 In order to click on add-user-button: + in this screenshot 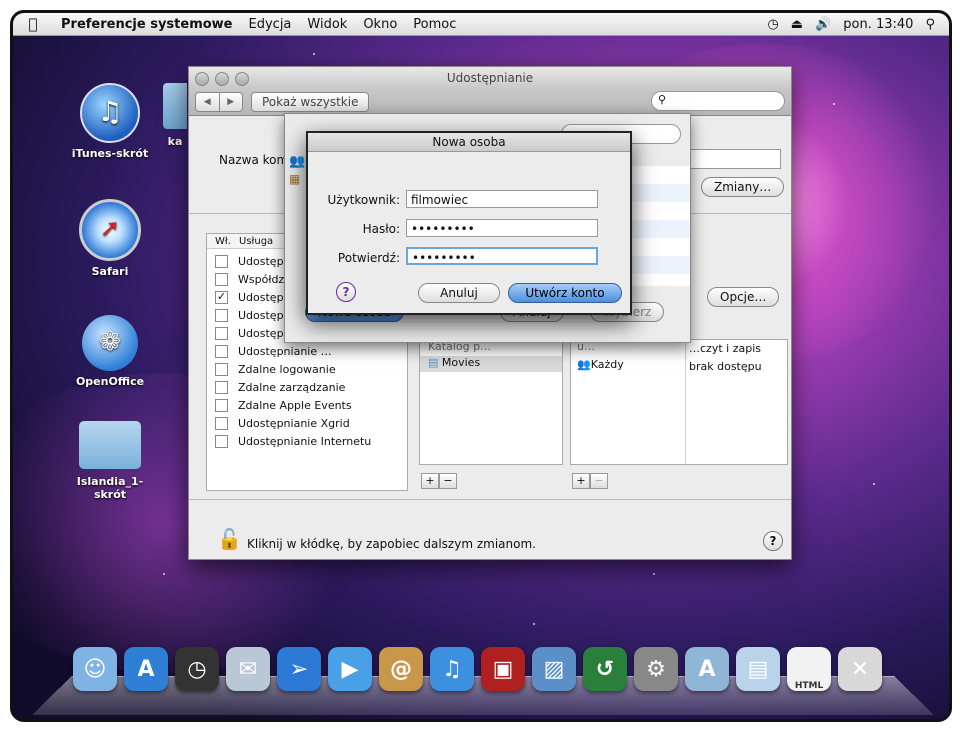, I will do `click(581, 481)`.